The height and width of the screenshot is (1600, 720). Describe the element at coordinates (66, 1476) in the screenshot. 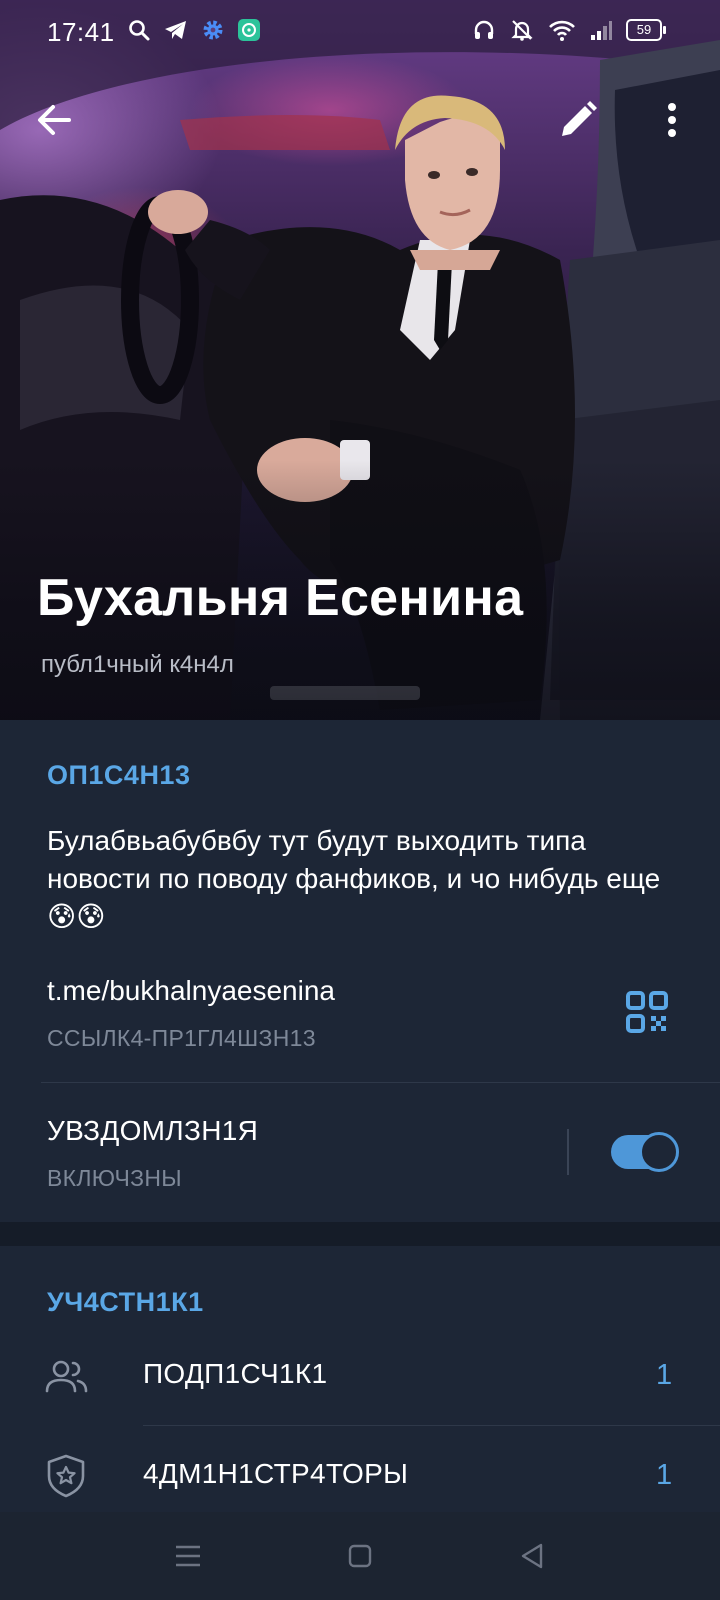

I see `shield-star-icon` at that location.